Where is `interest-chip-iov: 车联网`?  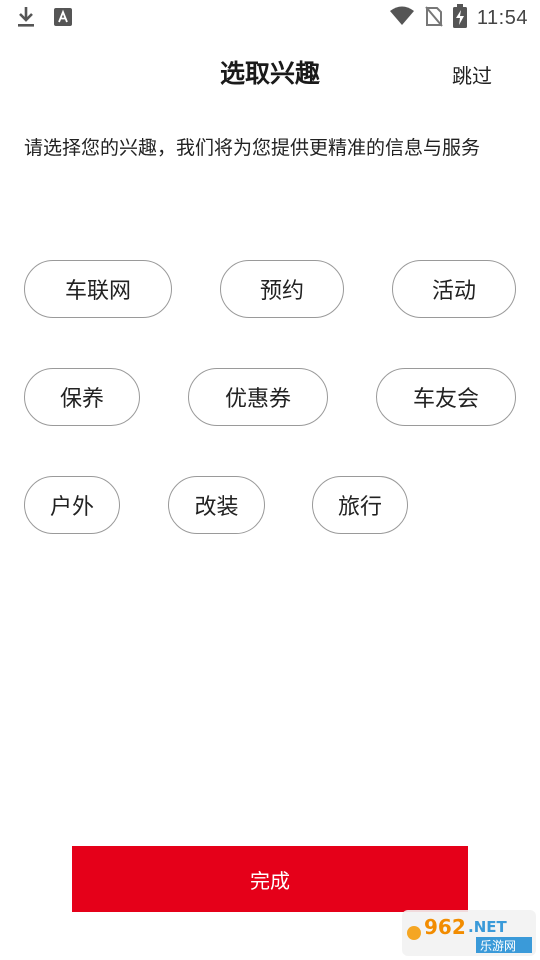
interest-chip-iov: 车联网 is located at coordinates (98, 289).